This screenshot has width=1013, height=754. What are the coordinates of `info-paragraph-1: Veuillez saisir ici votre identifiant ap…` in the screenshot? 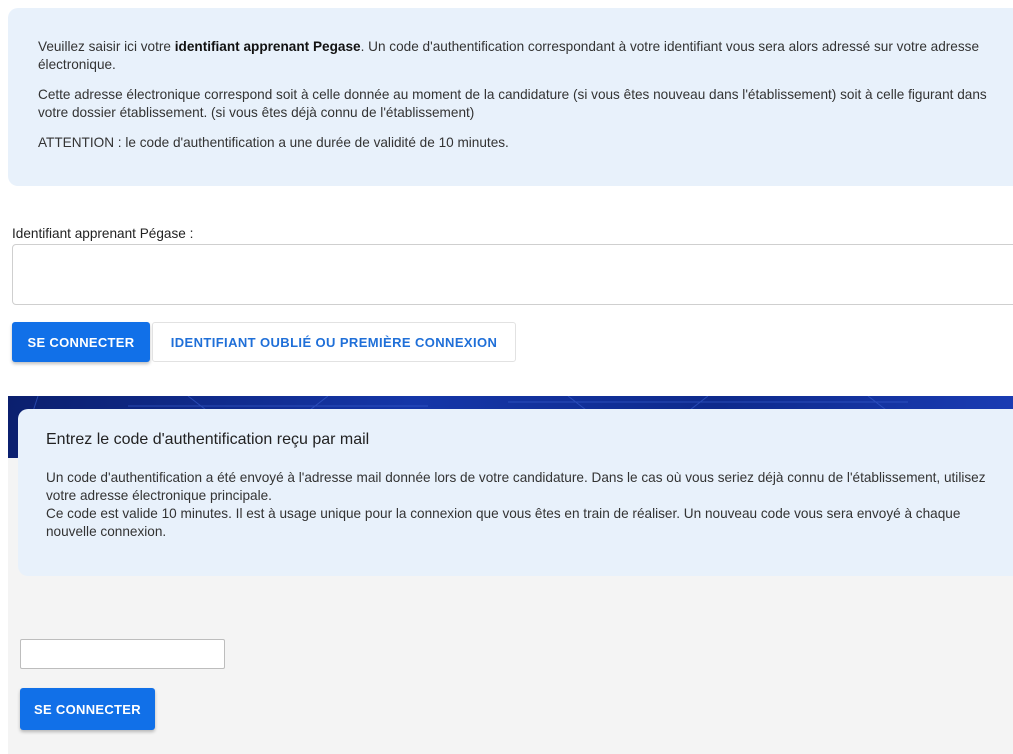 It's located at (515, 56).